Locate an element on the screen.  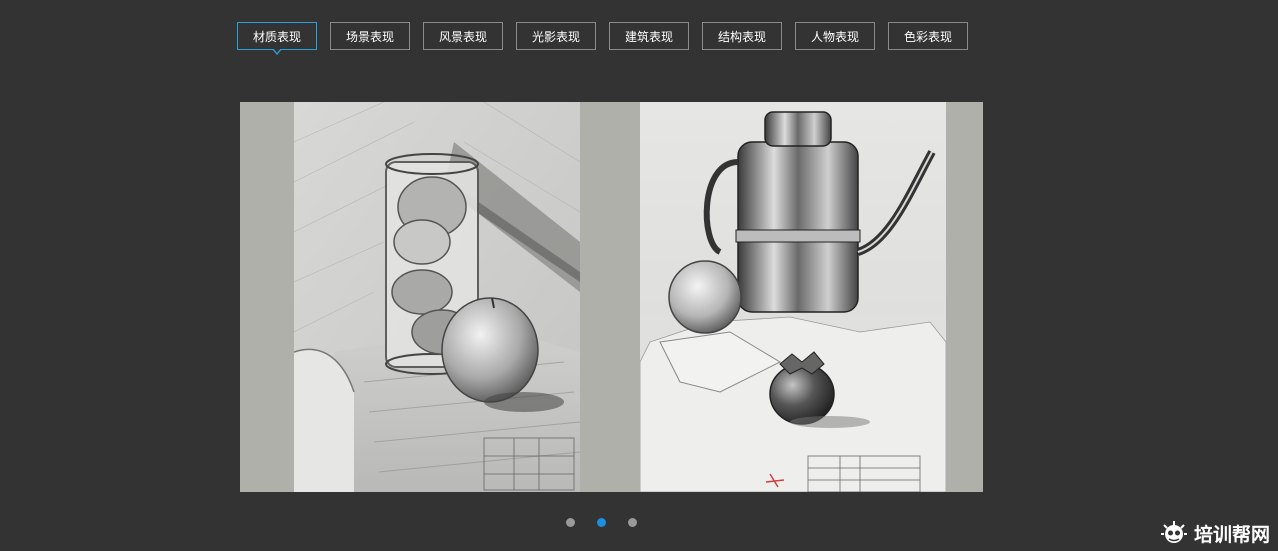
tab-color: 色彩表现 is located at coordinates (928, 36).